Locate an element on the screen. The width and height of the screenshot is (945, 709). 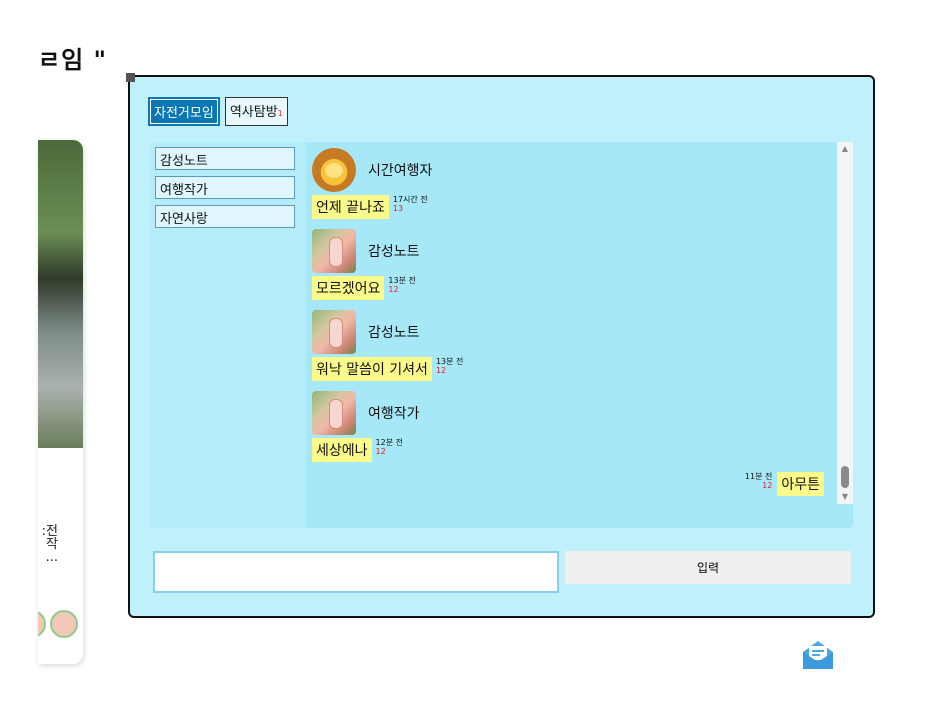
message-bubble: 워낙 말씀이 기셔서 is located at coordinates (372, 369).